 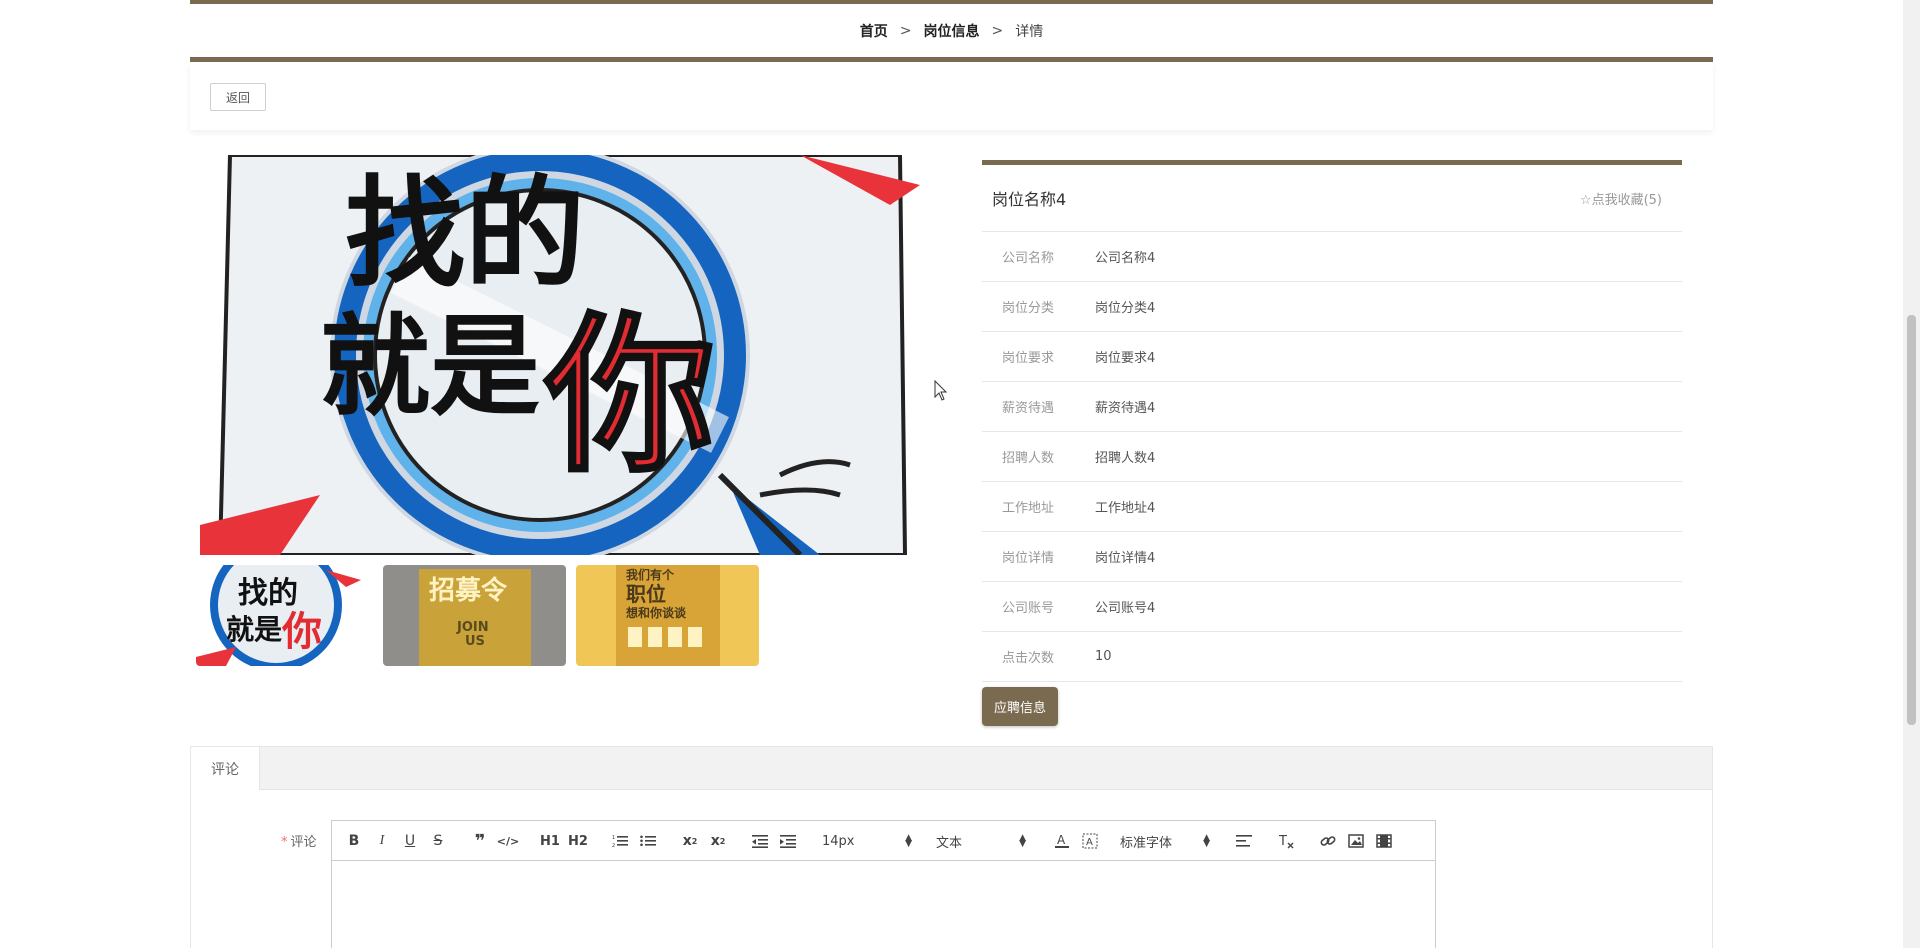 What do you see at coordinates (1125, 308) in the screenshot?
I see `field-value: 岗位分类4` at bounding box center [1125, 308].